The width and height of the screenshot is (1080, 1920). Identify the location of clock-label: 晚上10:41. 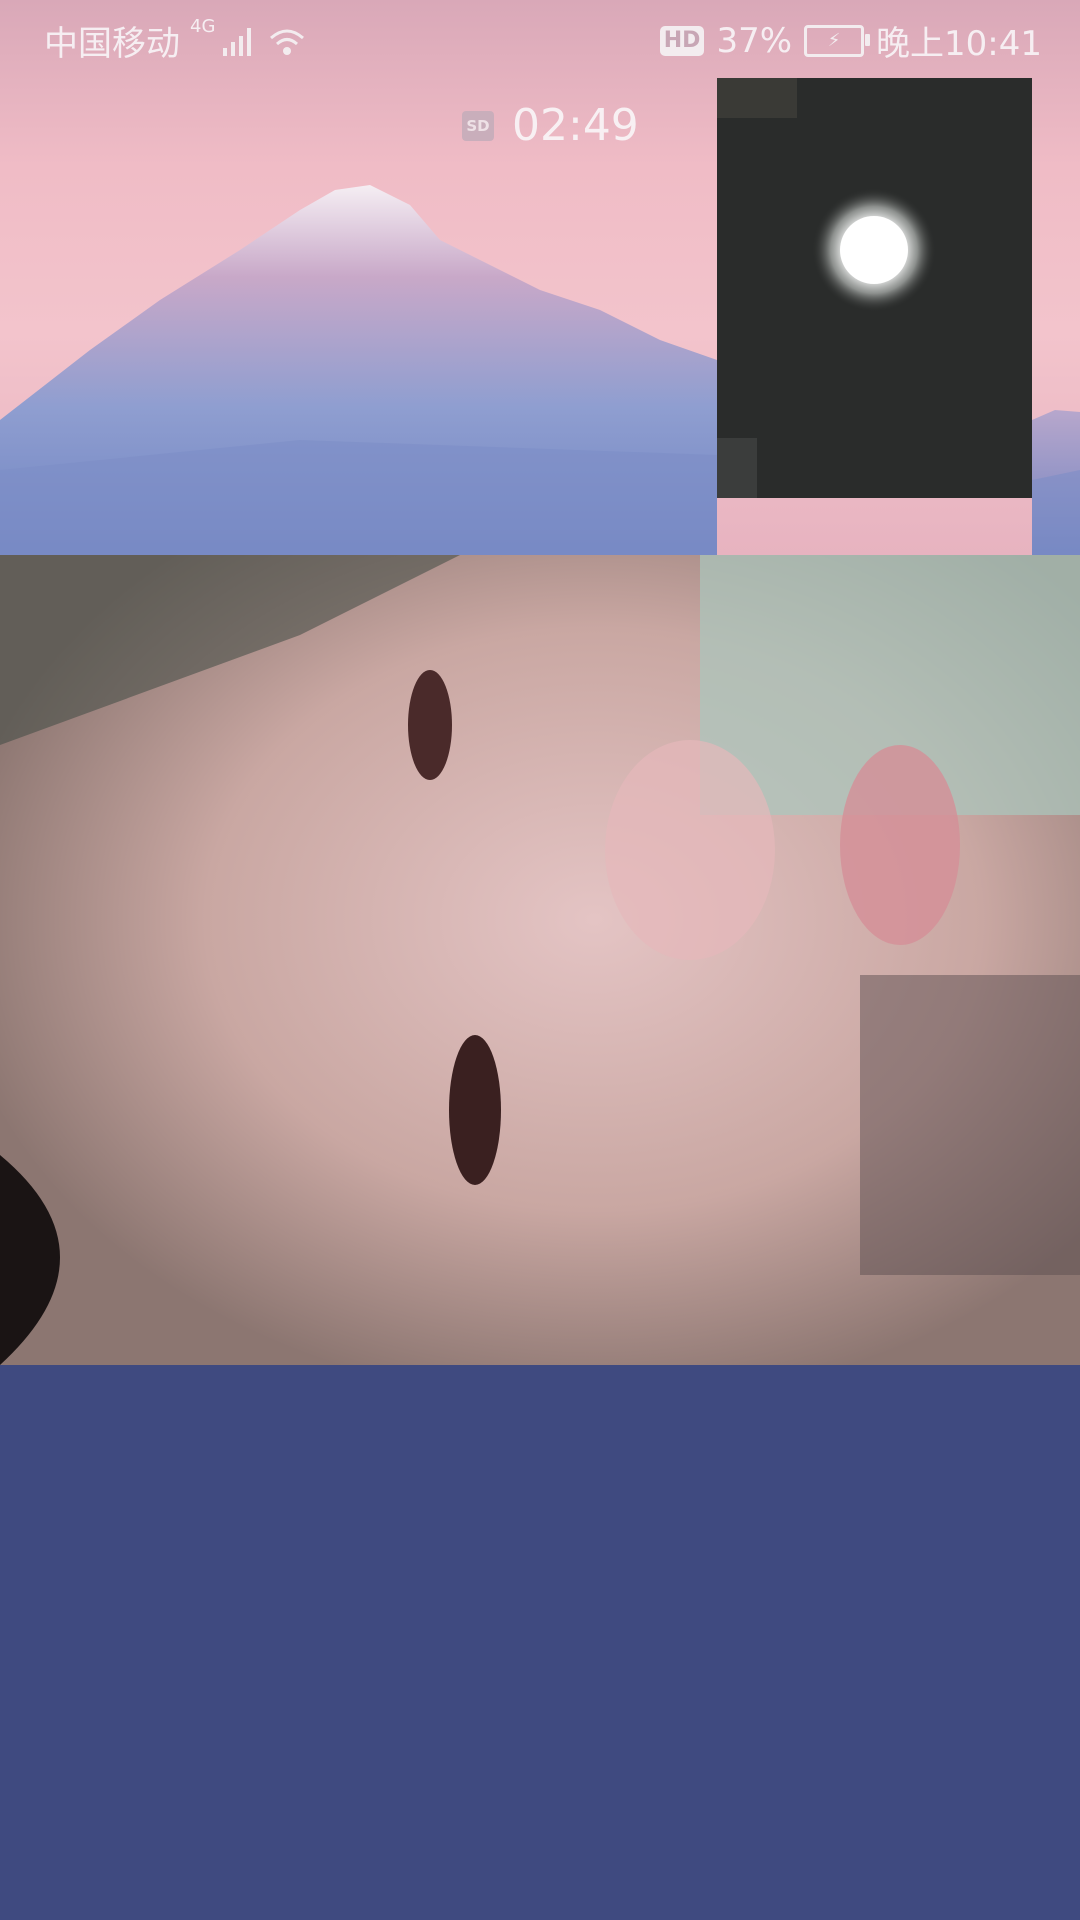
(959, 44).